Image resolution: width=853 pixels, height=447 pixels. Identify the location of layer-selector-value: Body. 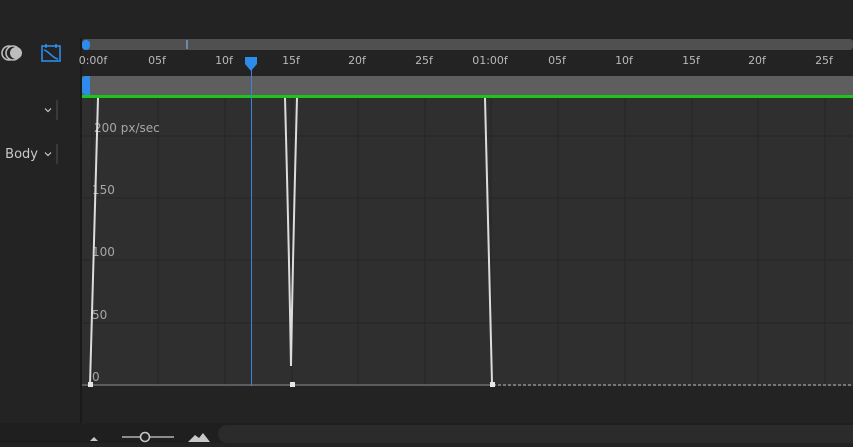
(21, 154).